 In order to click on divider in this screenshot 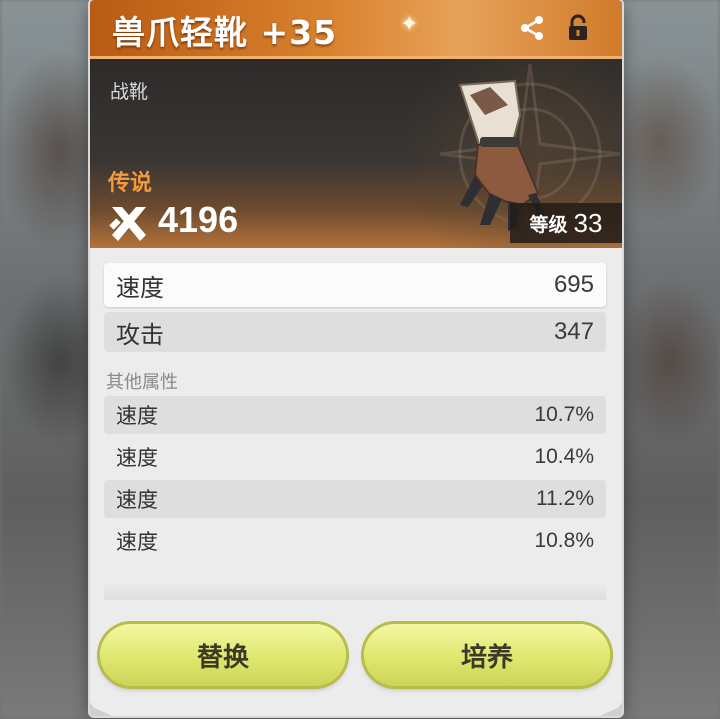, I will do `click(355, 591)`.